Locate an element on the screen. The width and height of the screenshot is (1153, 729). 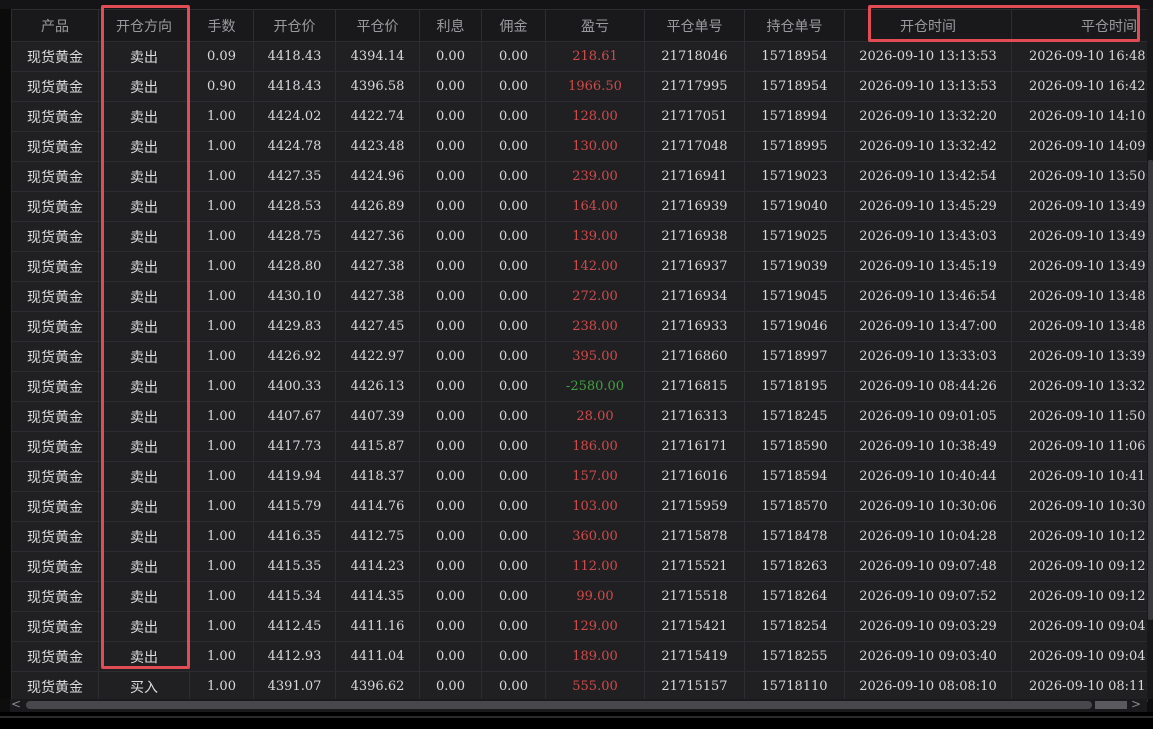
cell-close-time: 2026-09-10 13:48: is located at coordinates (1079, 326).